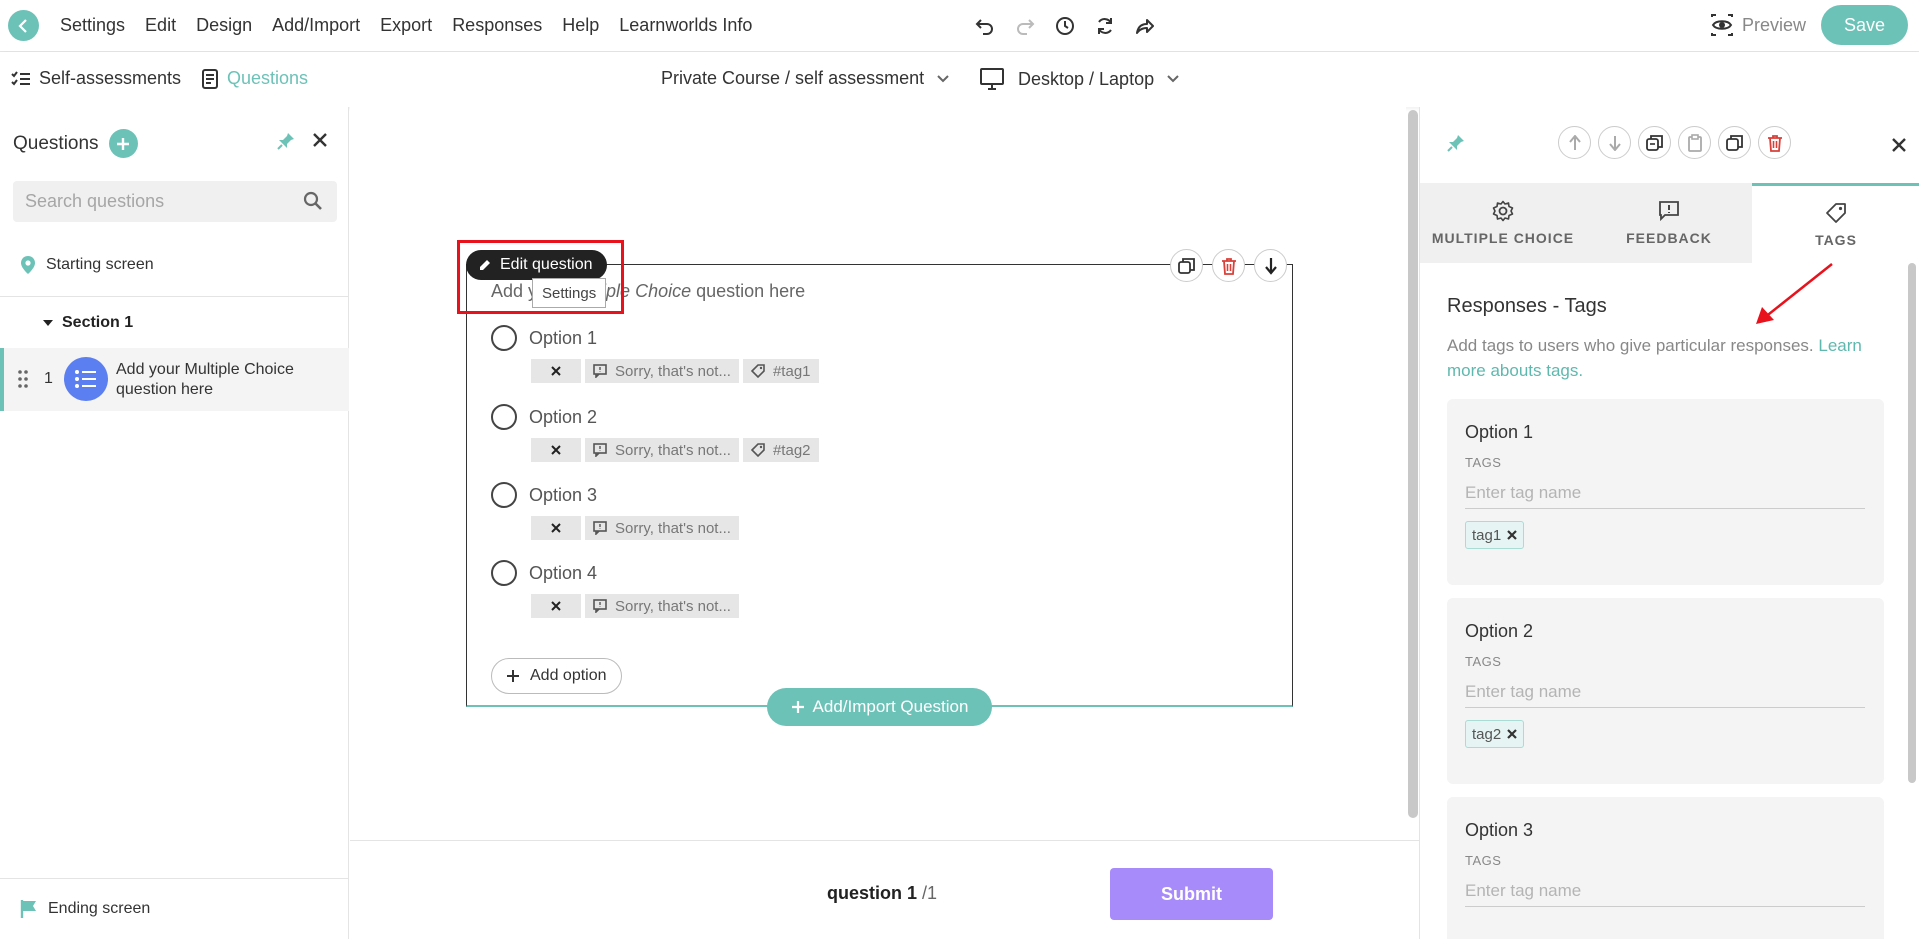 Image resolution: width=1919 pixels, height=939 pixels. I want to click on starting-screen-item: Starting screen, so click(87, 265).